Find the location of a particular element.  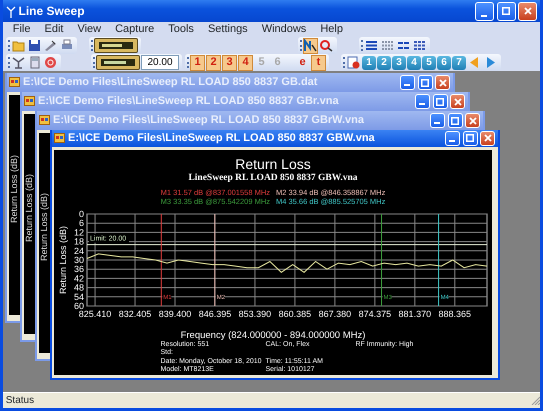

x-tick-label: 881.370 is located at coordinates (415, 313).